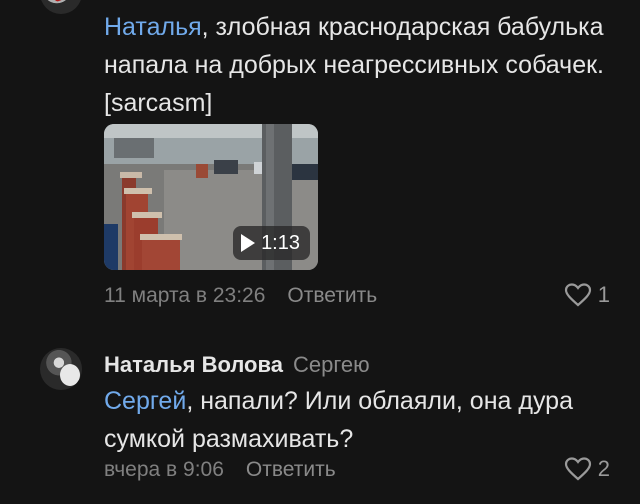 The height and width of the screenshot is (504, 640). Describe the element at coordinates (280, 242) in the screenshot. I see `video-duration: 1:13` at that location.